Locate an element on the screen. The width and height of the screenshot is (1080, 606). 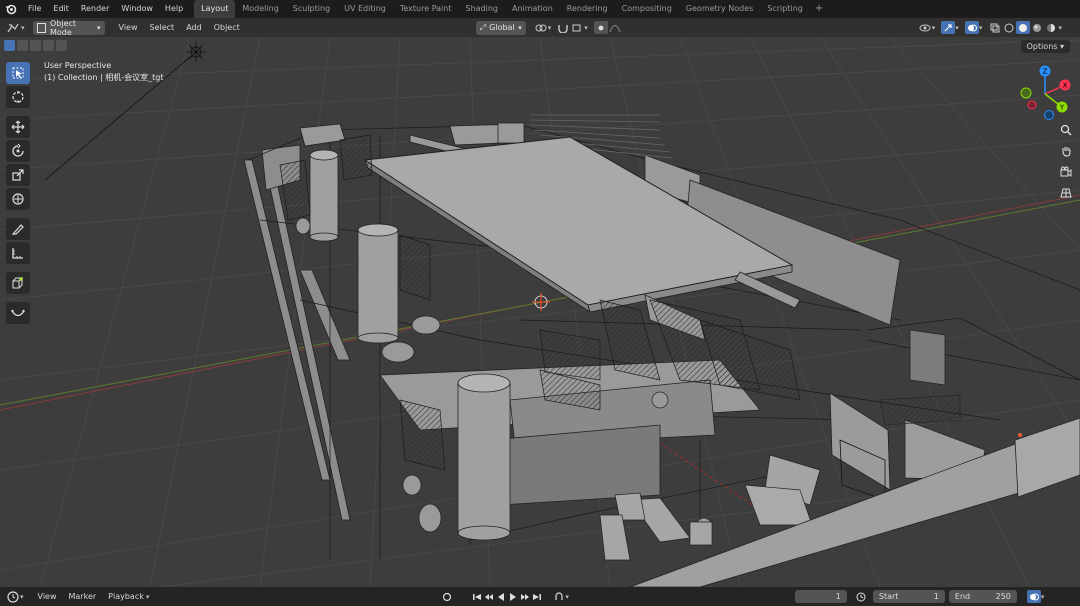
rotate-tool-icon is located at coordinates (17, 151).